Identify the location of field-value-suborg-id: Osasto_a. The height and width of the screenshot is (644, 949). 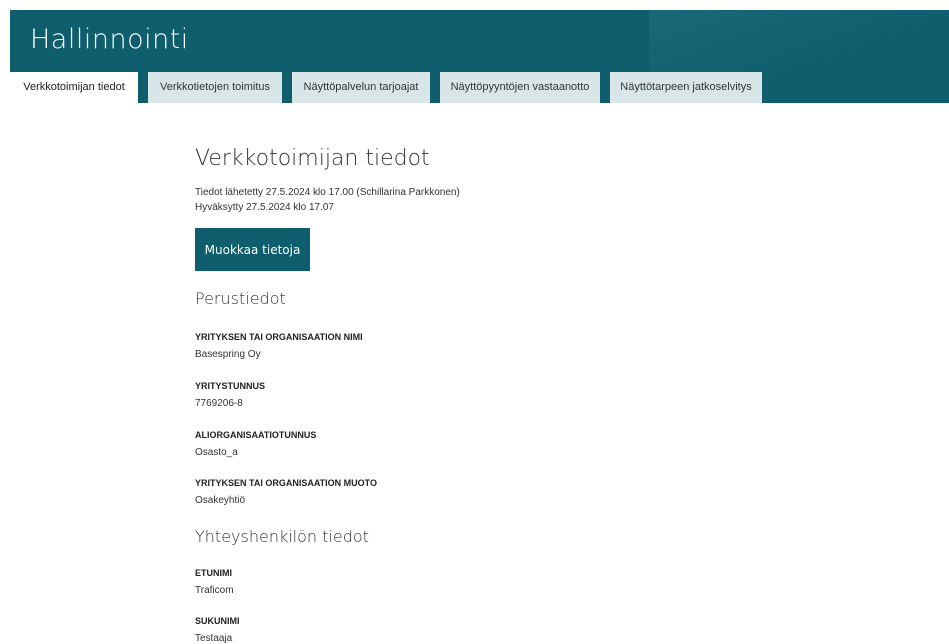
(216, 452).